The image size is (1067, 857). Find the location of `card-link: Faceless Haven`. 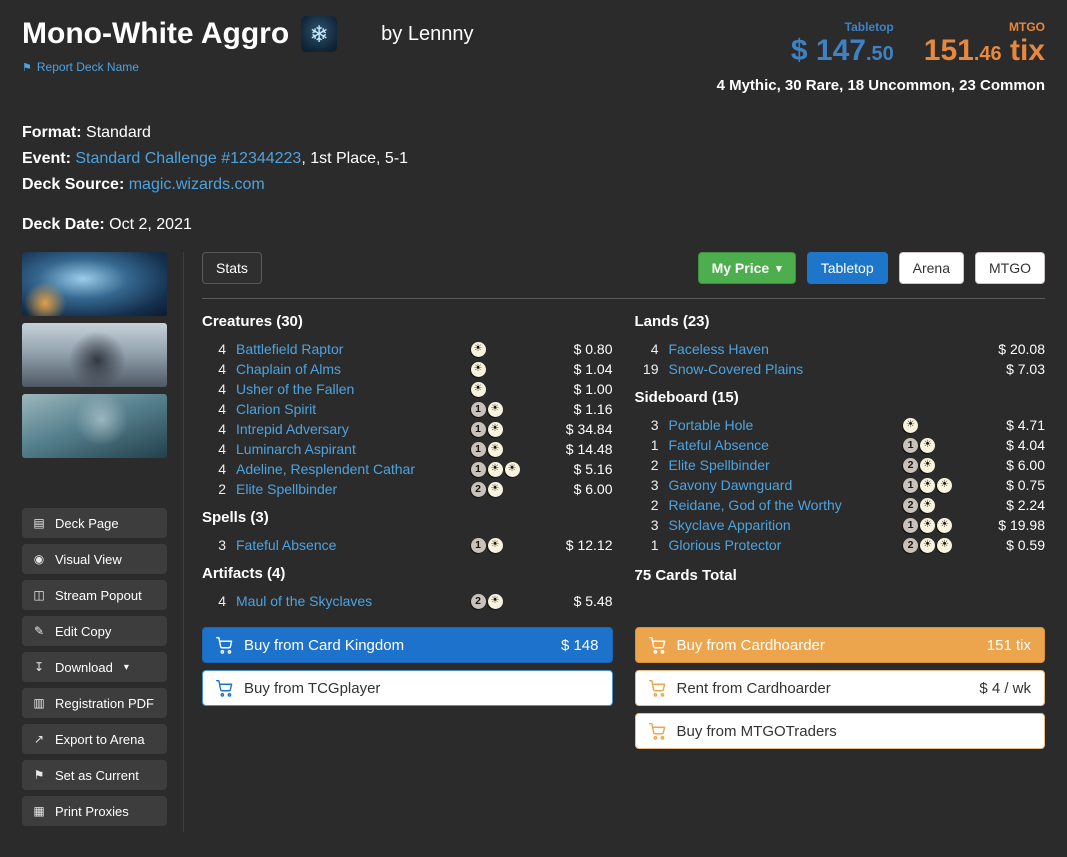

card-link: Faceless Haven is located at coordinates (786, 349).